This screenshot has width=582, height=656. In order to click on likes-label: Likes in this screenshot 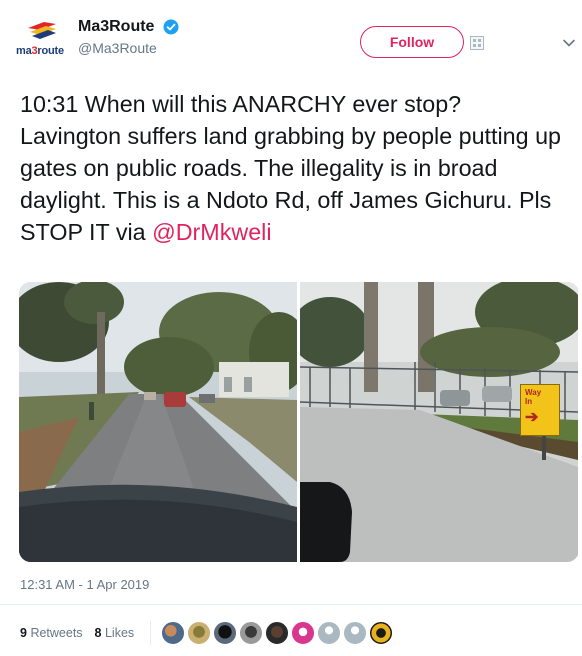, I will do `click(119, 633)`.